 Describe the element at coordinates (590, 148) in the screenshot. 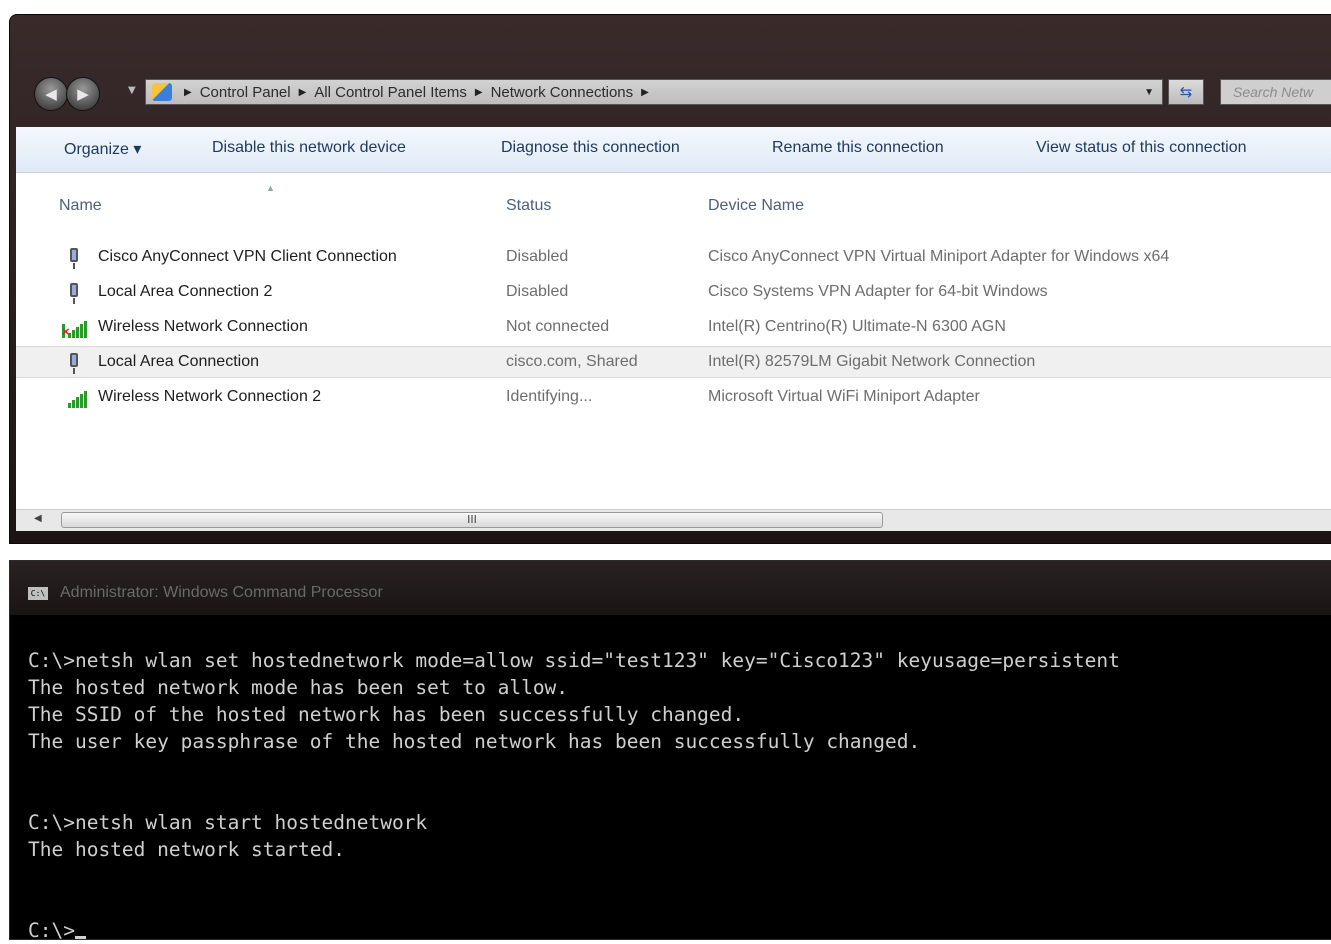

I see `diagnose-connection-button: Diagnose this connection` at that location.